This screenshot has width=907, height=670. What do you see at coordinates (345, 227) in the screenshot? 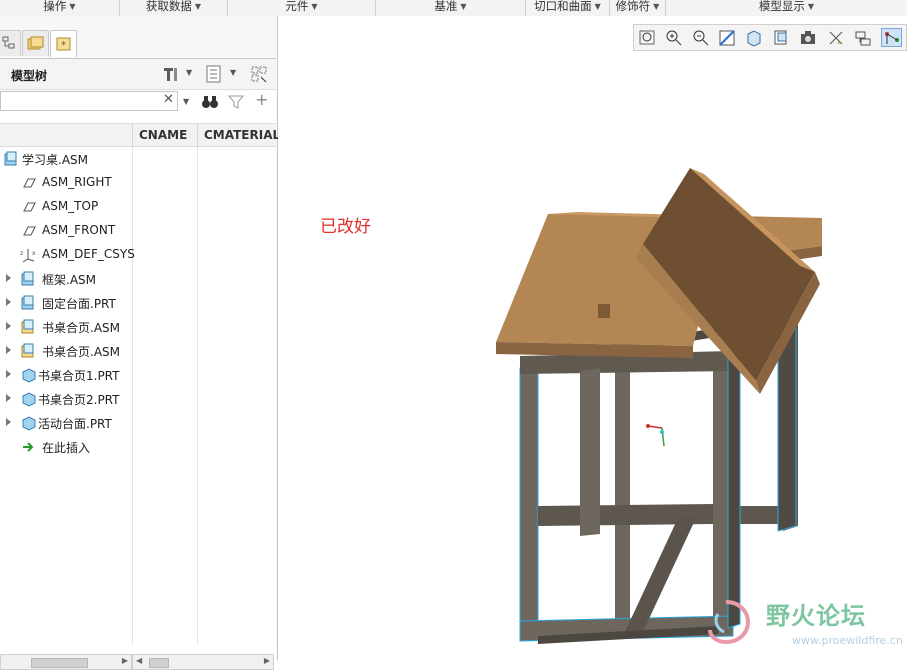
I see `annotation-note: 已改好` at bounding box center [345, 227].